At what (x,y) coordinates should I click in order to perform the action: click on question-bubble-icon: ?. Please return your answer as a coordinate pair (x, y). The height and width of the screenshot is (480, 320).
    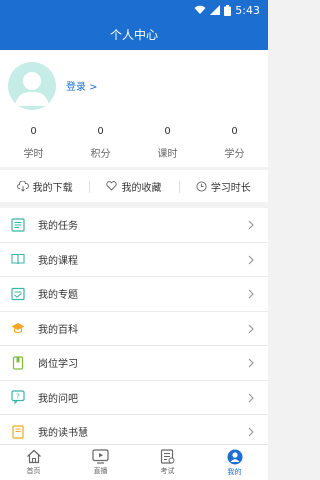
    Looking at the image, I should click on (18, 397).